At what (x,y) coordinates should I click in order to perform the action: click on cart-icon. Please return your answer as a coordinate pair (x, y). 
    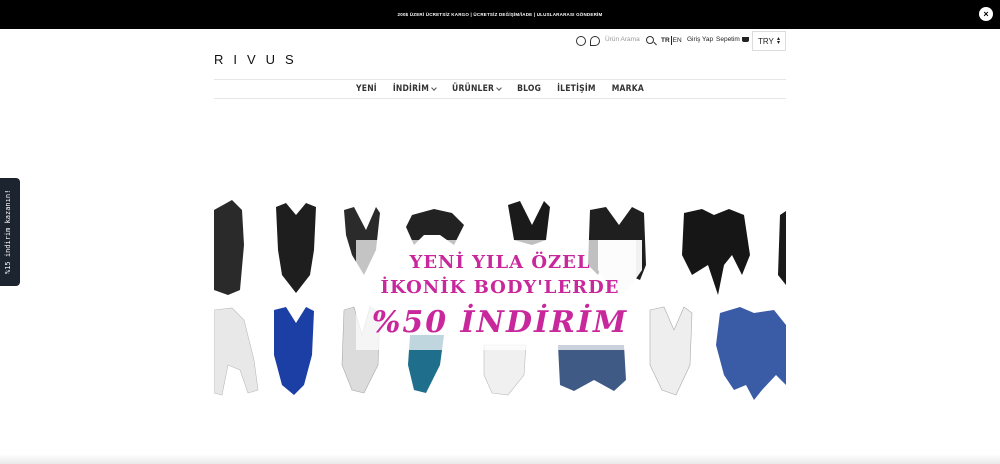
    Looking at the image, I should click on (745, 39).